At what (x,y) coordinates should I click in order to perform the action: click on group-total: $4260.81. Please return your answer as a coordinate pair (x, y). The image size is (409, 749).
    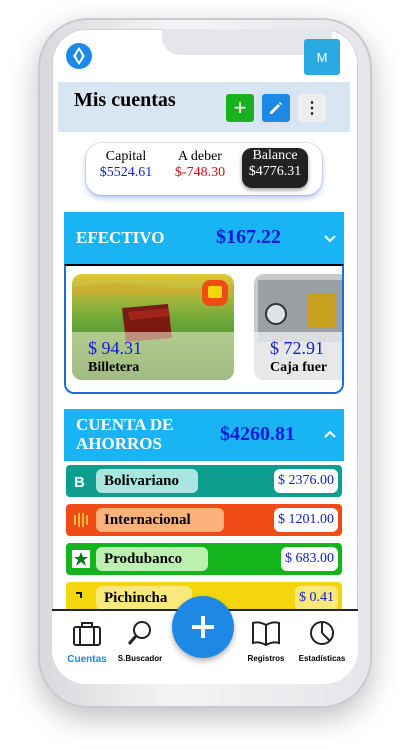
    Looking at the image, I should click on (257, 434).